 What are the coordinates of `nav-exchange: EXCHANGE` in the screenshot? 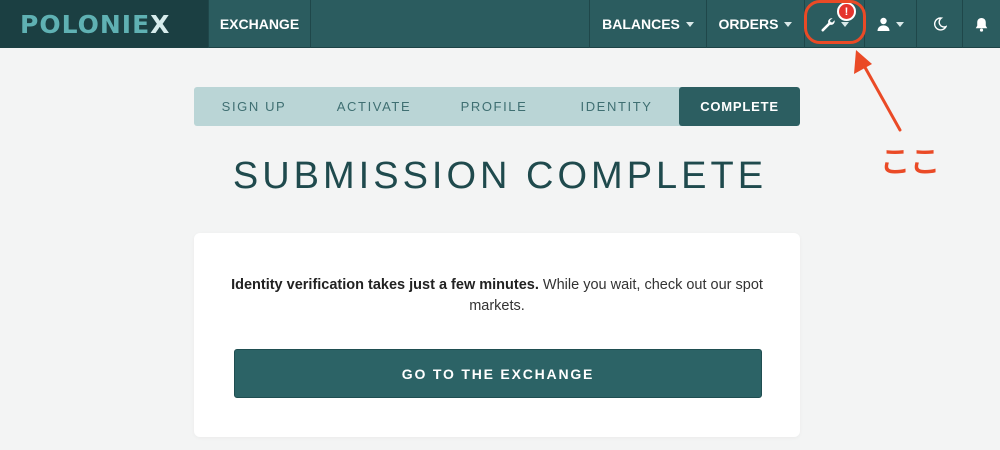 It's located at (259, 24).